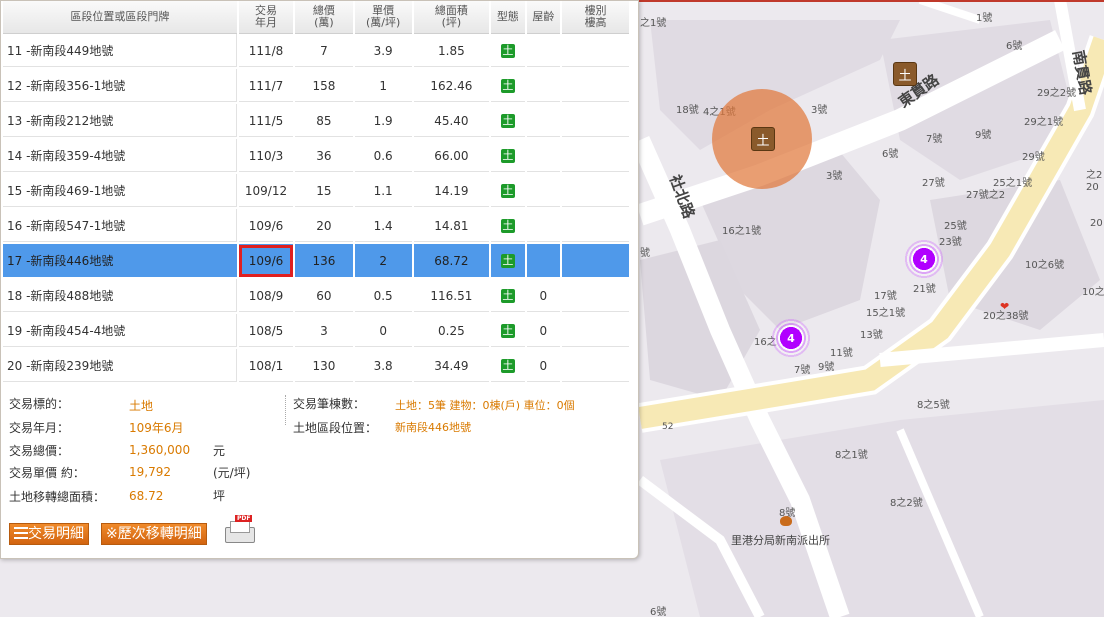 The width and height of the screenshot is (1104, 617). What do you see at coordinates (433, 427) in the screenshot?
I see `detail-land-location-value: 新南段446地號` at bounding box center [433, 427].